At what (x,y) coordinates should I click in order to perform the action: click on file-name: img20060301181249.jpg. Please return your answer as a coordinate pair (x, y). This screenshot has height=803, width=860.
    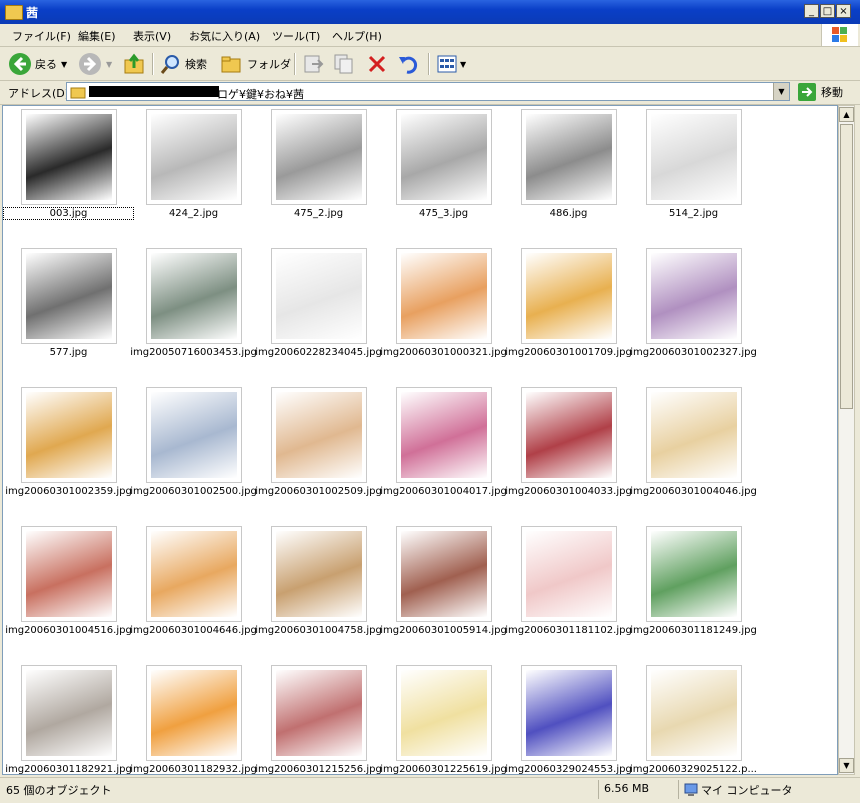
    Looking at the image, I should click on (693, 630).